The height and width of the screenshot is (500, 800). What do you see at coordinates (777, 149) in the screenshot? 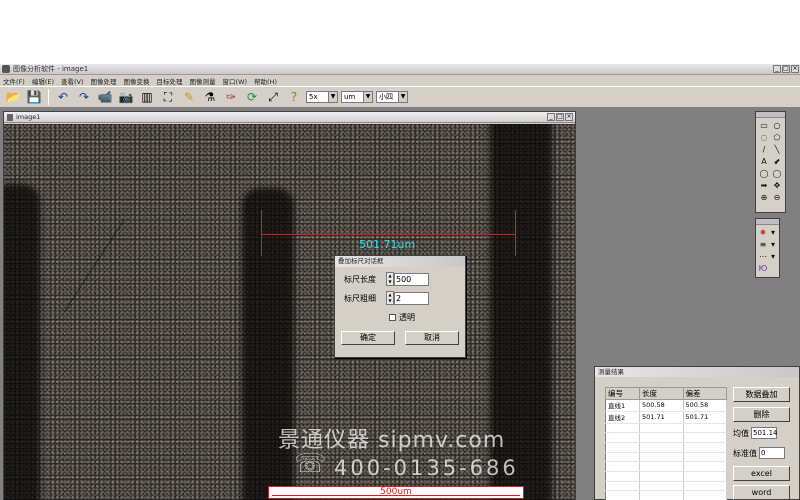
I see `diagonal-line-icon: ╲` at bounding box center [777, 149].